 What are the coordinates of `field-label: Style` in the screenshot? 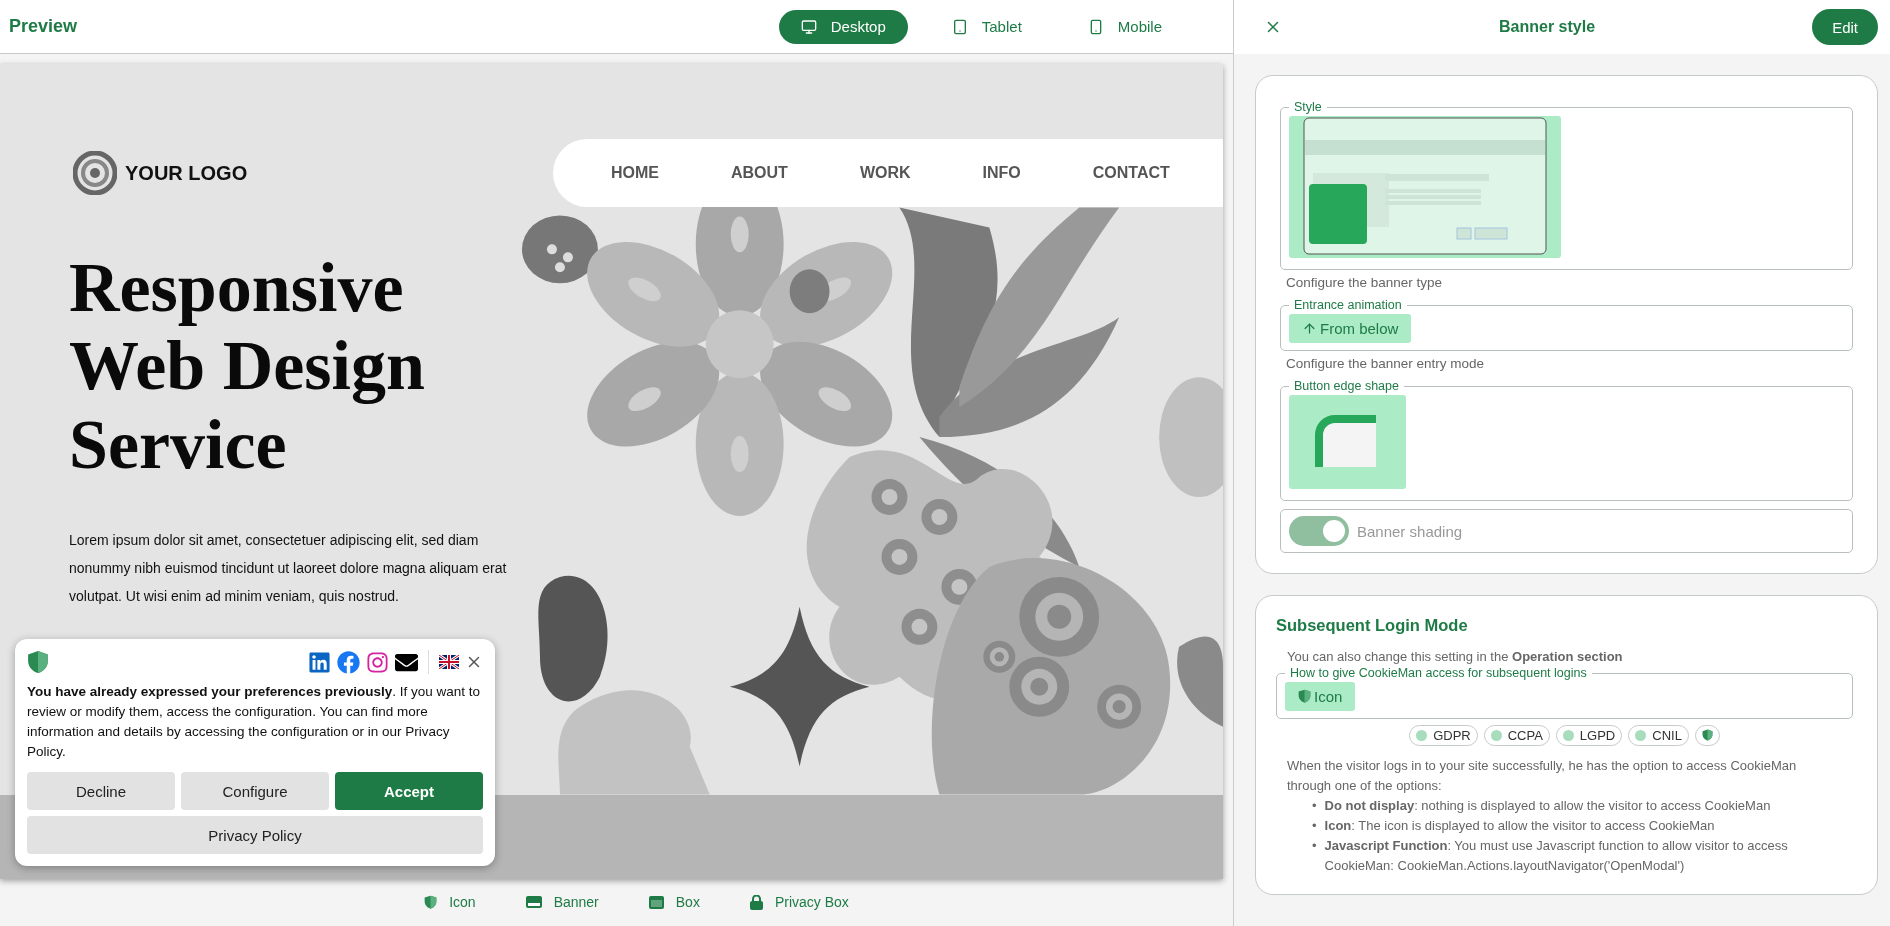 It's located at (1308, 107).